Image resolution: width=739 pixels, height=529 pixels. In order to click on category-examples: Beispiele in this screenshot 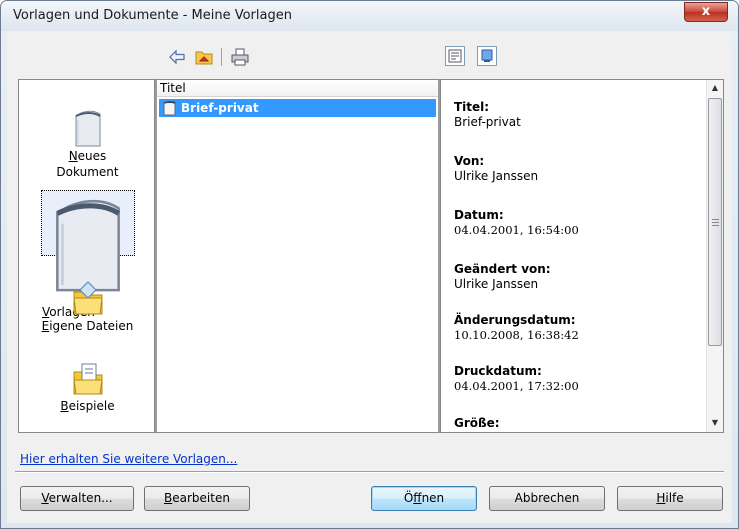, I will do `click(87, 386)`.